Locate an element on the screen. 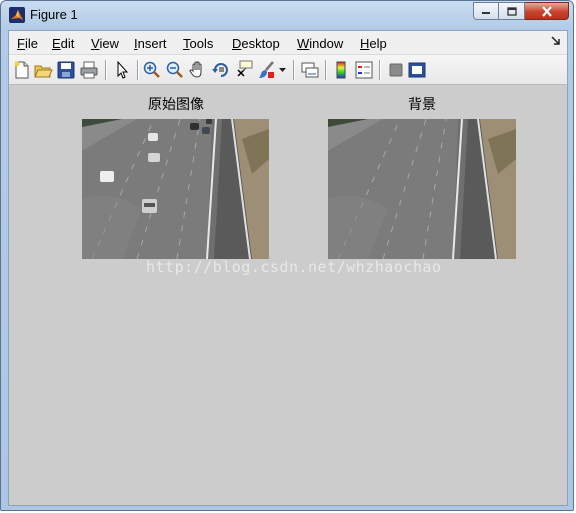 Image resolution: width=576 pixels, height=513 pixels. minimize-button is located at coordinates (486, 11).